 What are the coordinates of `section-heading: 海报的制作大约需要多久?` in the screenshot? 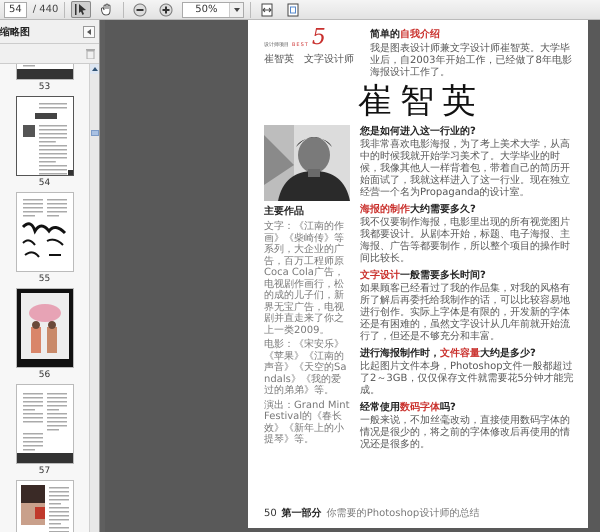 It's located at (418, 209).